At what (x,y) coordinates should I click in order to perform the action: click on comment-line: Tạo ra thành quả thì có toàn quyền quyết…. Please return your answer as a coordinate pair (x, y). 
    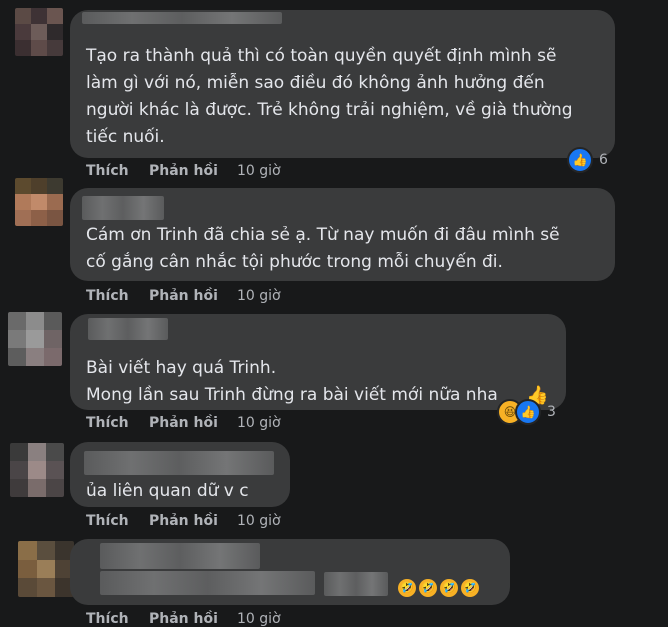
    Looking at the image, I should click on (321, 56).